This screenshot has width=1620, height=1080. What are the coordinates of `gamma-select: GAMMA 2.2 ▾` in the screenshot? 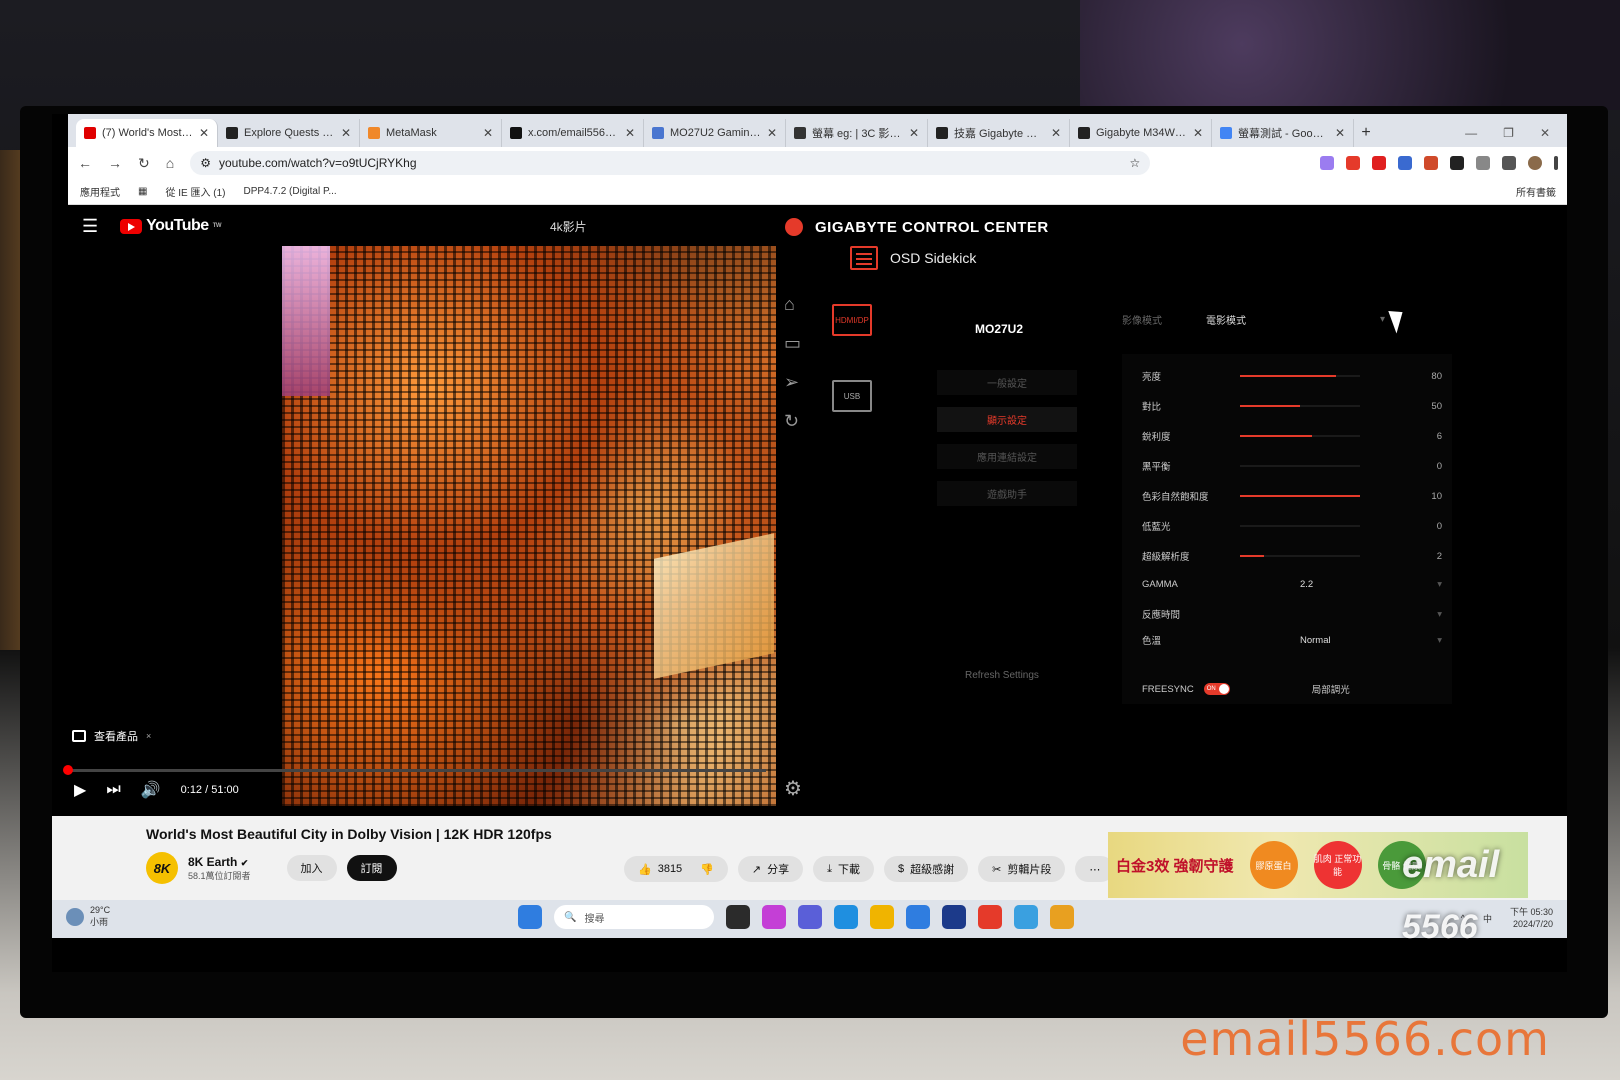 It's located at (1292, 584).